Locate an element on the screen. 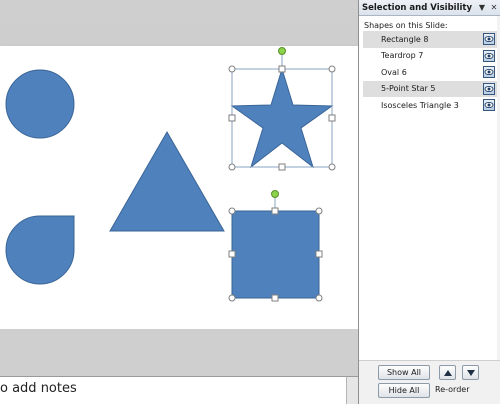 This screenshot has width=500, height=404. arrow-down-icon is located at coordinates (470, 372).